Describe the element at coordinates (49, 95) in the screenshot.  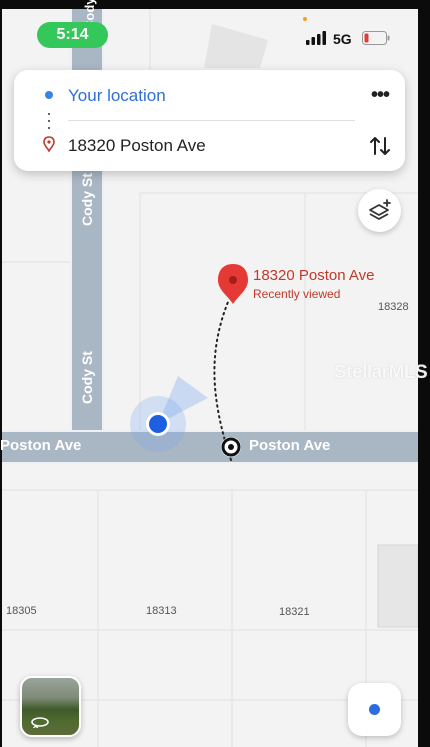
I see `origin-dot-icon` at that location.